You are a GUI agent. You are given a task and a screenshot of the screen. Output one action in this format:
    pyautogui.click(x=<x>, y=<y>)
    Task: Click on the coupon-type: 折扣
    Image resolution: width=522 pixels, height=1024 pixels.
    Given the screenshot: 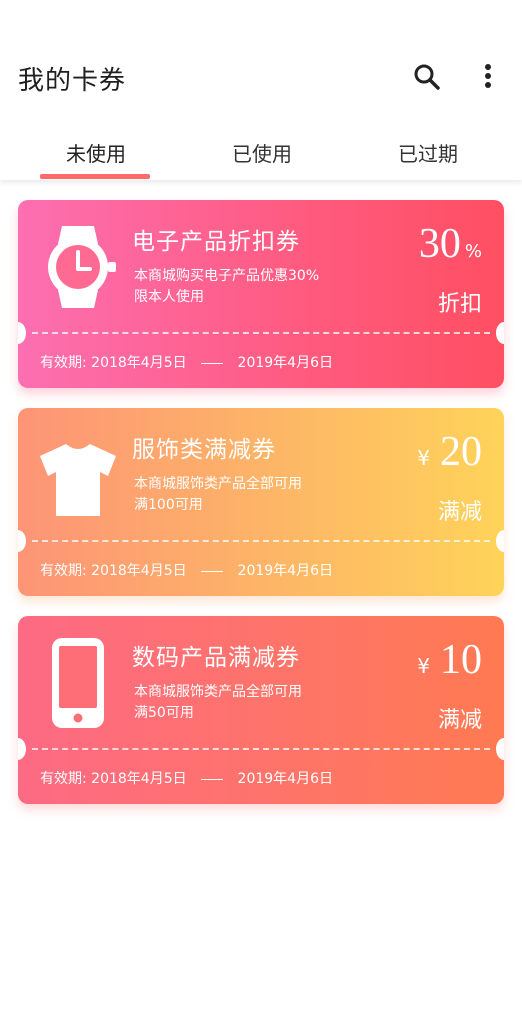 What is the action you would take?
    pyautogui.click(x=459, y=304)
    